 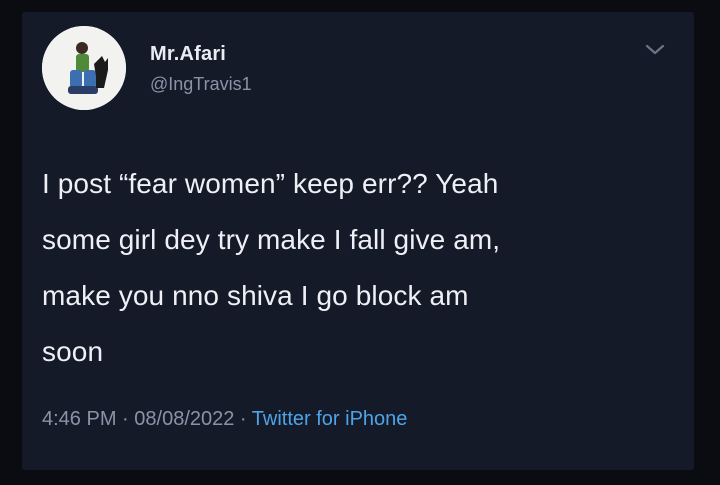 What do you see at coordinates (201, 84) in the screenshot?
I see `user-handle: @IngTravis1` at bounding box center [201, 84].